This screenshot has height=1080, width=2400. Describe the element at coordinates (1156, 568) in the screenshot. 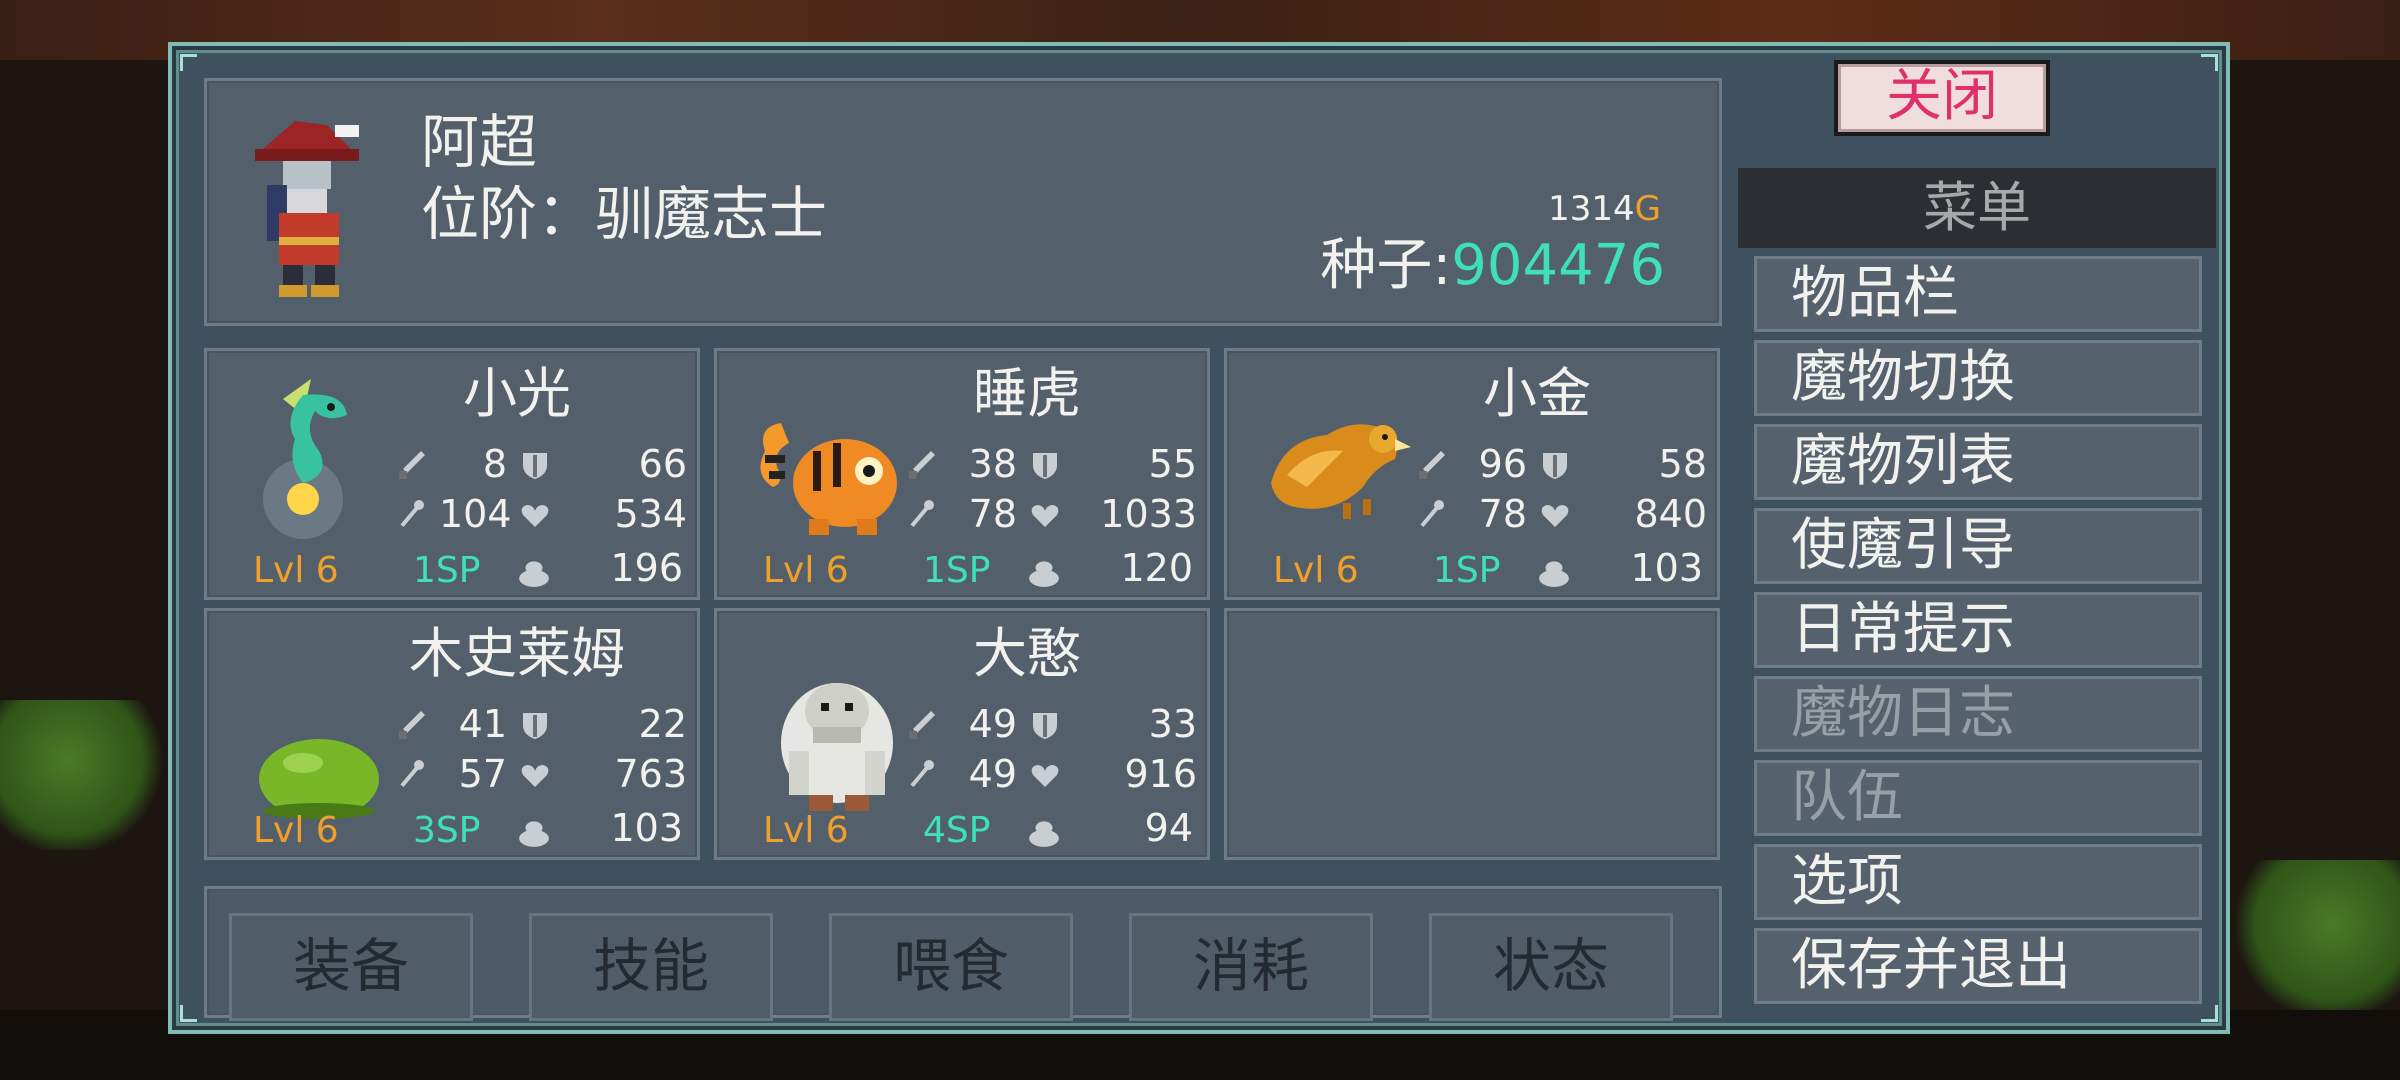

I see `monster-food: 120` at that location.